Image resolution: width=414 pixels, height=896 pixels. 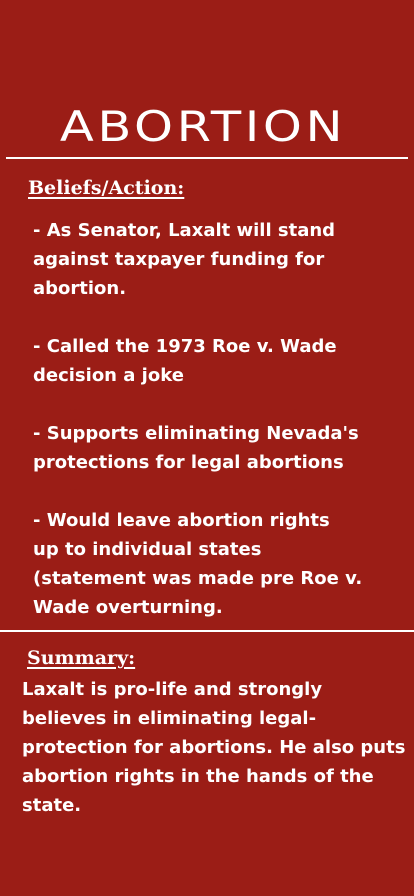 What do you see at coordinates (106, 188) in the screenshot?
I see `beliefs-heading: Beliefs/Action:` at bounding box center [106, 188].